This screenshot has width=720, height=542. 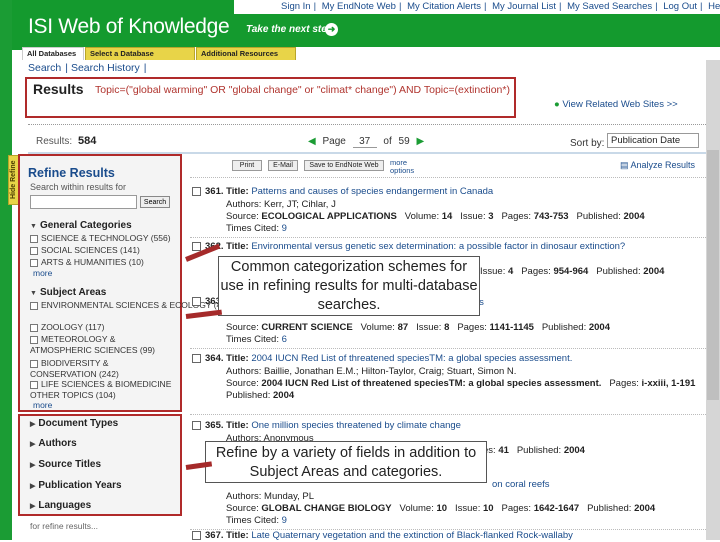 I want to click on related-sites-link: ● View Related Web Sites >>, so click(x=616, y=104).